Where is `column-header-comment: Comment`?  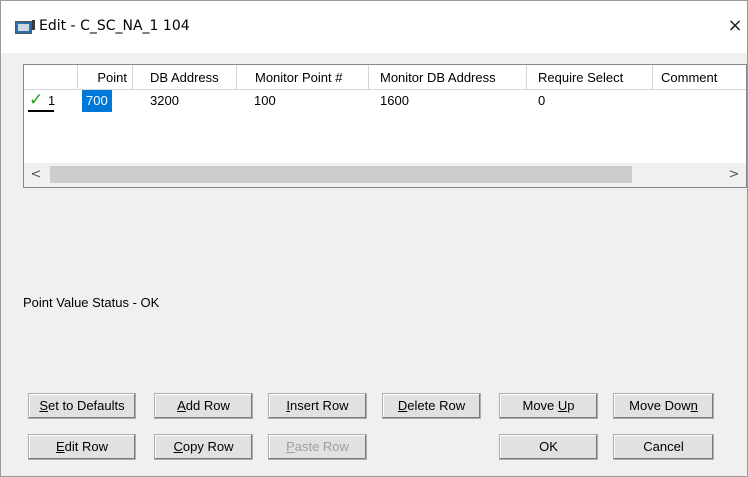 column-header-comment: Comment is located at coordinates (699, 77).